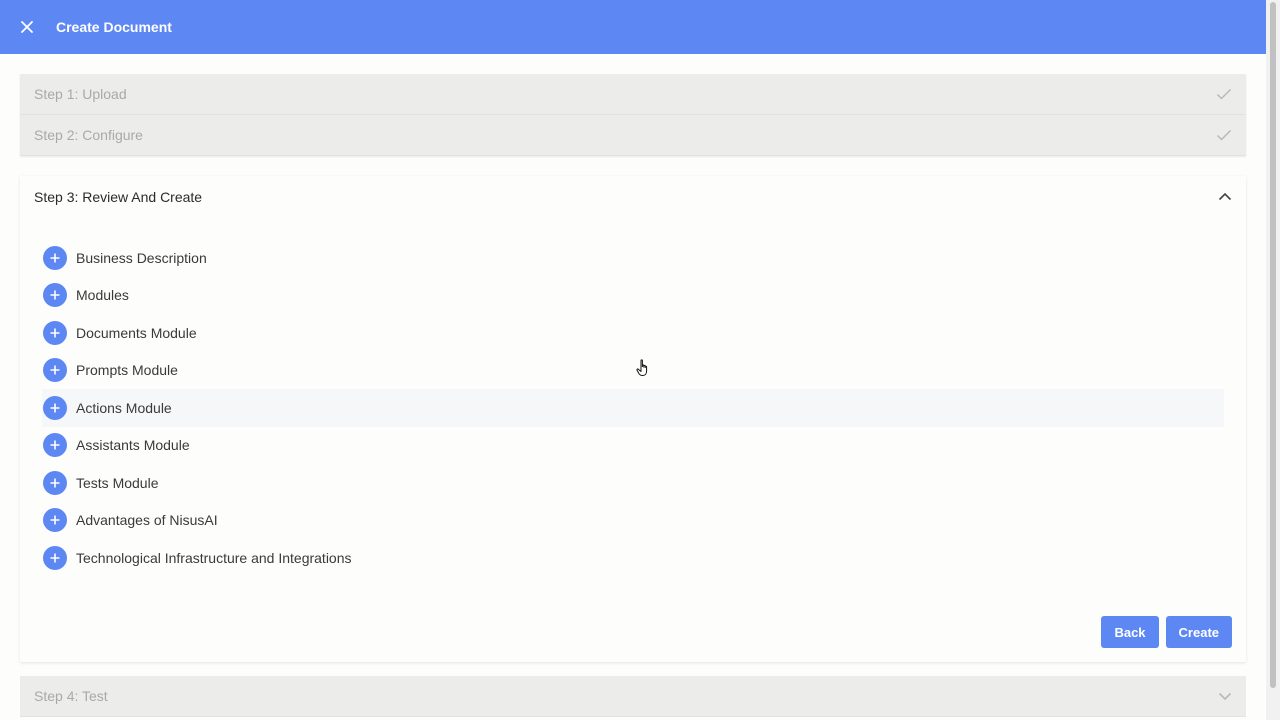  I want to click on step-label: Step 3: Review And Create, so click(118, 196).